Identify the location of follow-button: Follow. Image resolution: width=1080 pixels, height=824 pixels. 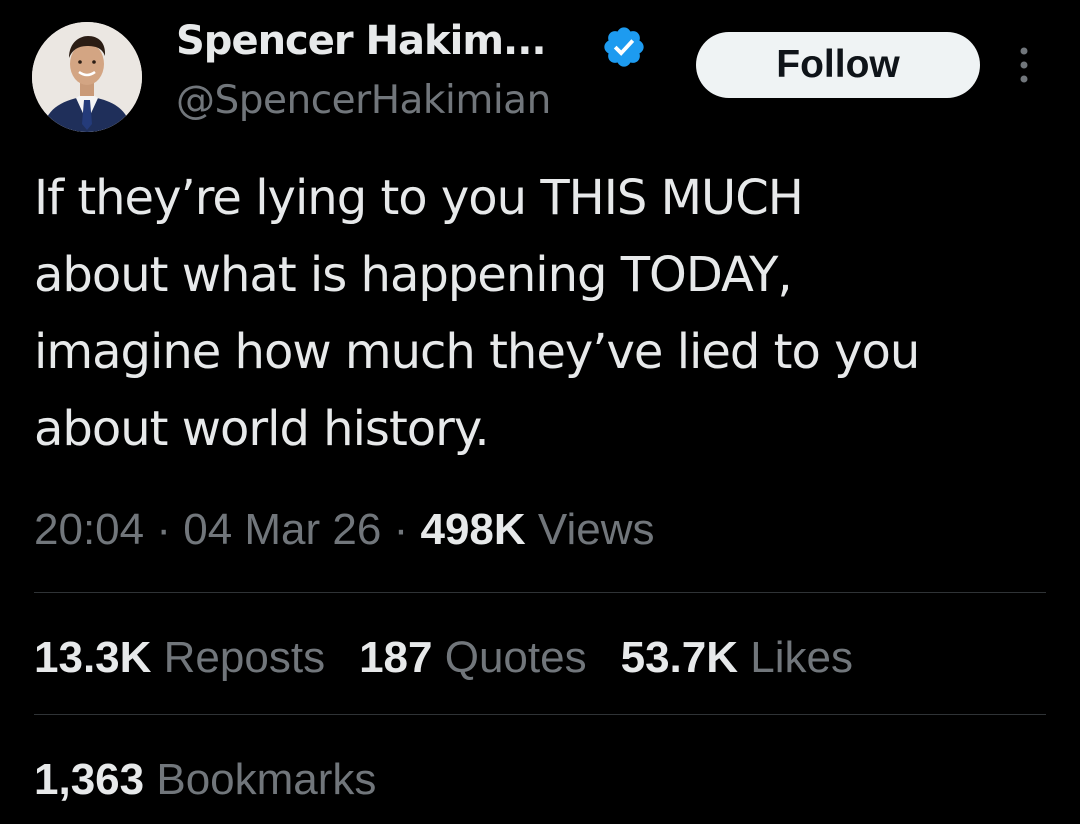
(838, 65).